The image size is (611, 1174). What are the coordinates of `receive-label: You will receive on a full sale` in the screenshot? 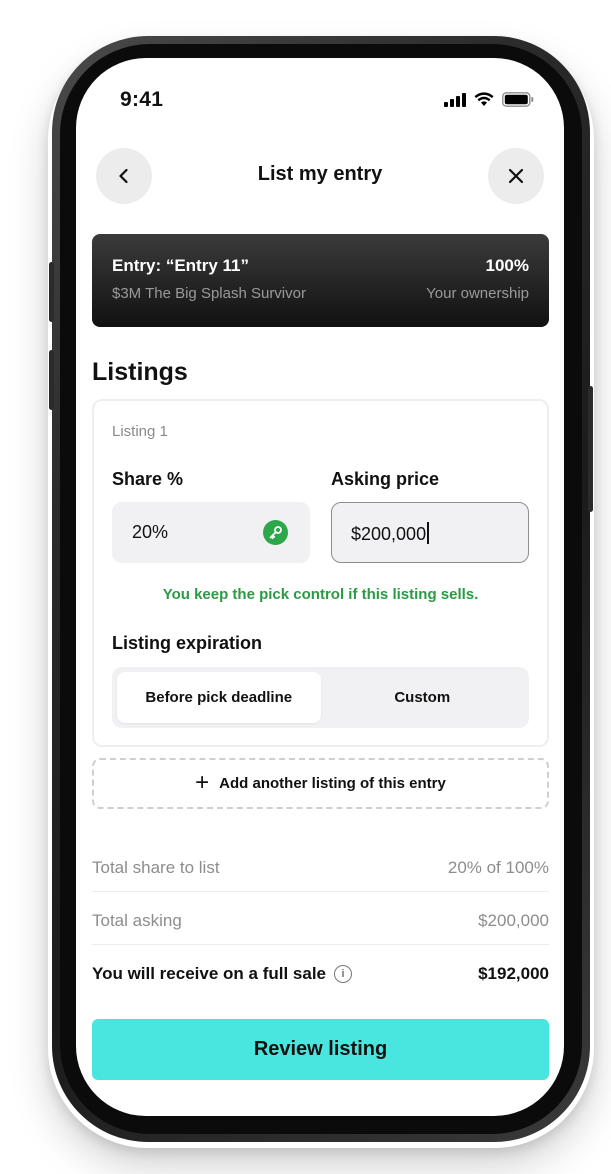 It's located at (209, 973).